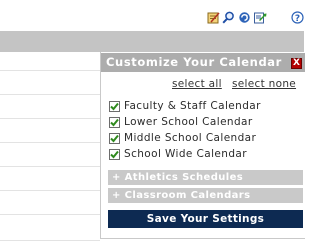 This screenshot has height=246, width=320. I want to click on edit-icon, so click(213, 16).